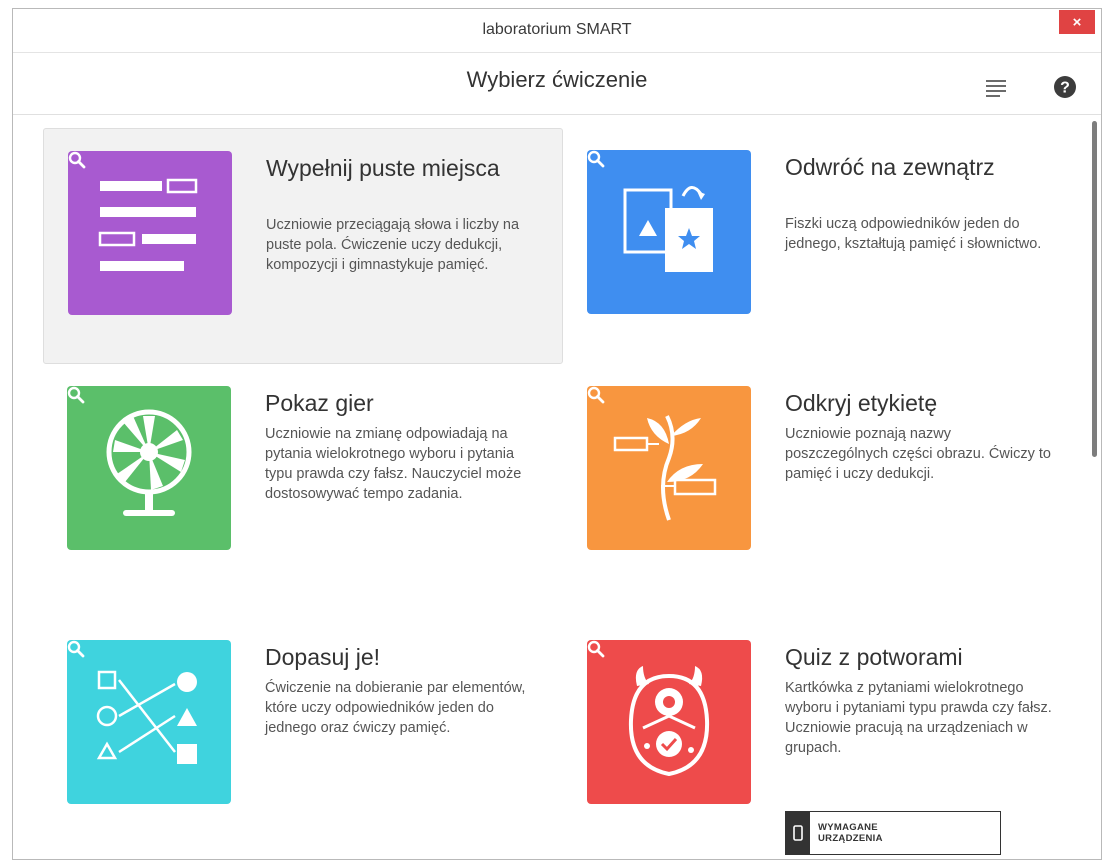  What do you see at coordinates (319, 403) in the screenshot?
I see `card-title: Pokaz gier` at bounding box center [319, 403].